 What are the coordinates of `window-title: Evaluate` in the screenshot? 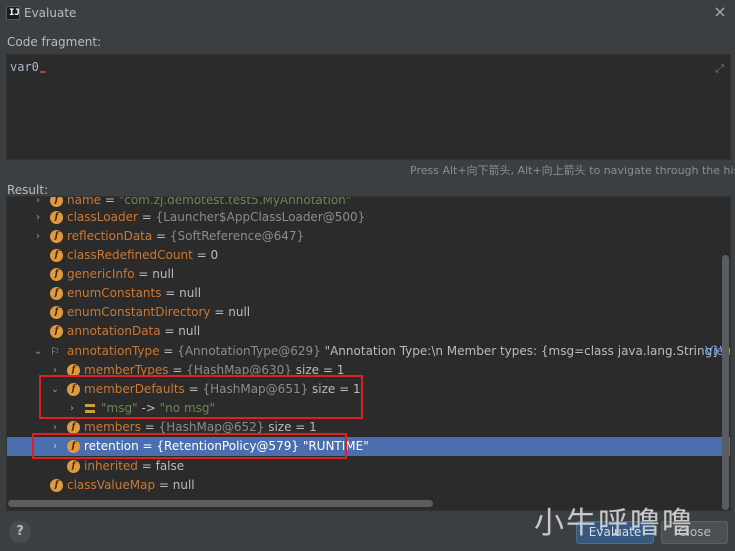 It's located at (50, 13).